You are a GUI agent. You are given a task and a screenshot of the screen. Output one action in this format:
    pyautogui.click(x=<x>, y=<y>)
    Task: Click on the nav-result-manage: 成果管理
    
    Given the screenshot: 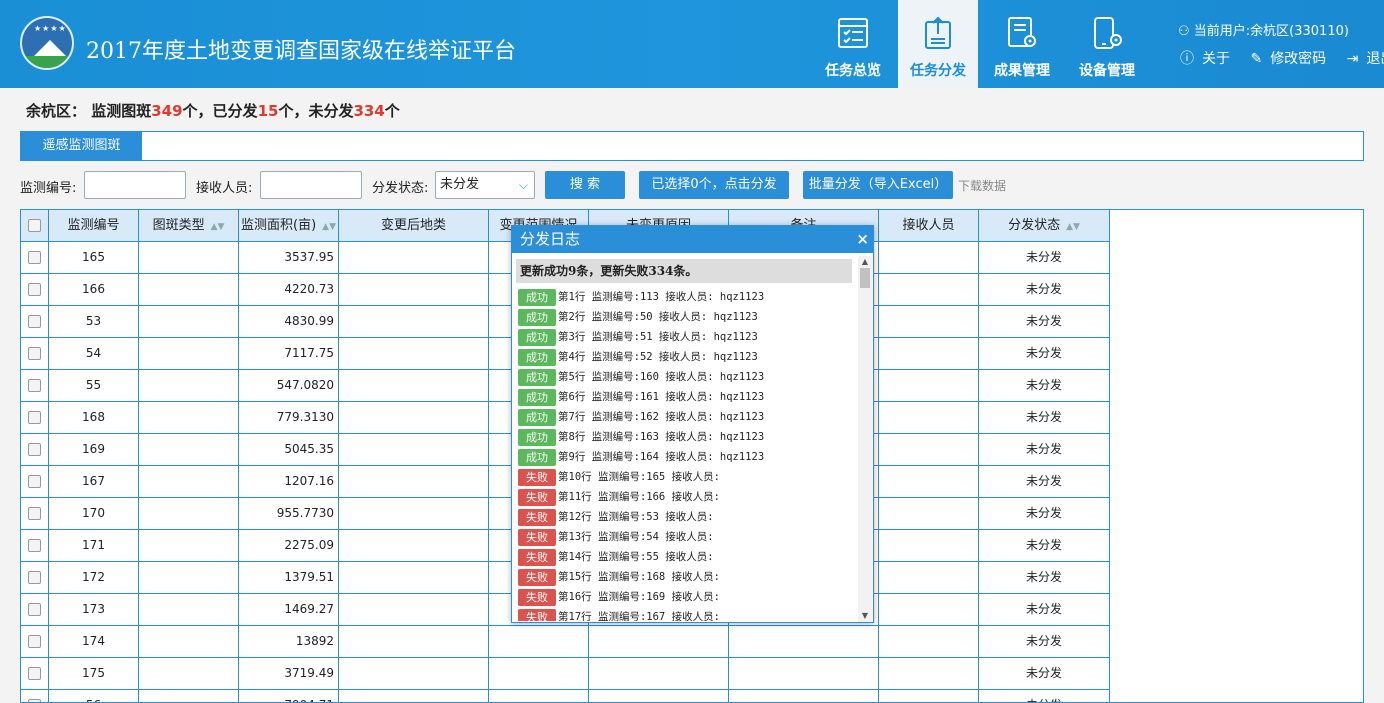 What is the action you would take?
    pyautogui.click(x=1022, y=44)
    